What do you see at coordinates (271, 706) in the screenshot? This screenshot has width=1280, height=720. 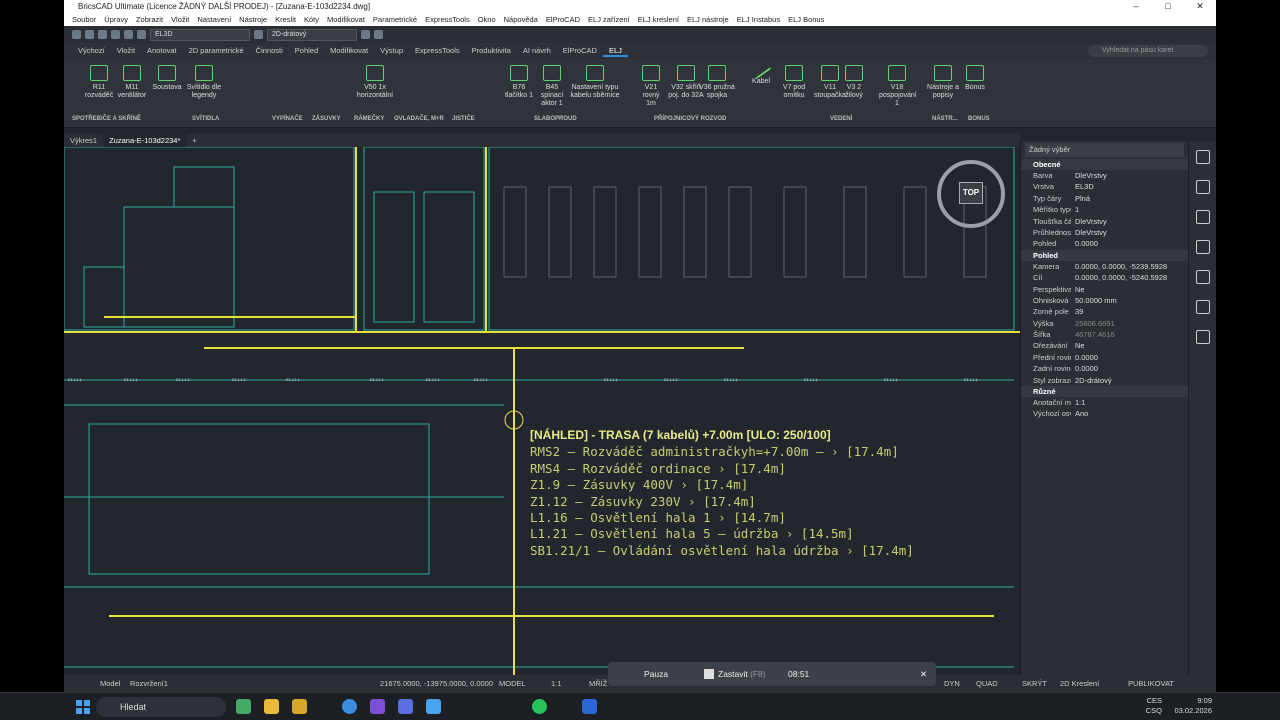 I see `file-explorer-icon` at bounding box center [271, 706].